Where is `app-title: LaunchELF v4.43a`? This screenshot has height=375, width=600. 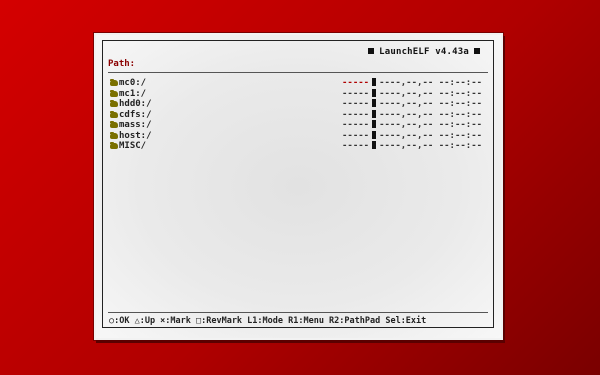 app-title: LaunchELF v4.43a is located at coordinates (424, 52).